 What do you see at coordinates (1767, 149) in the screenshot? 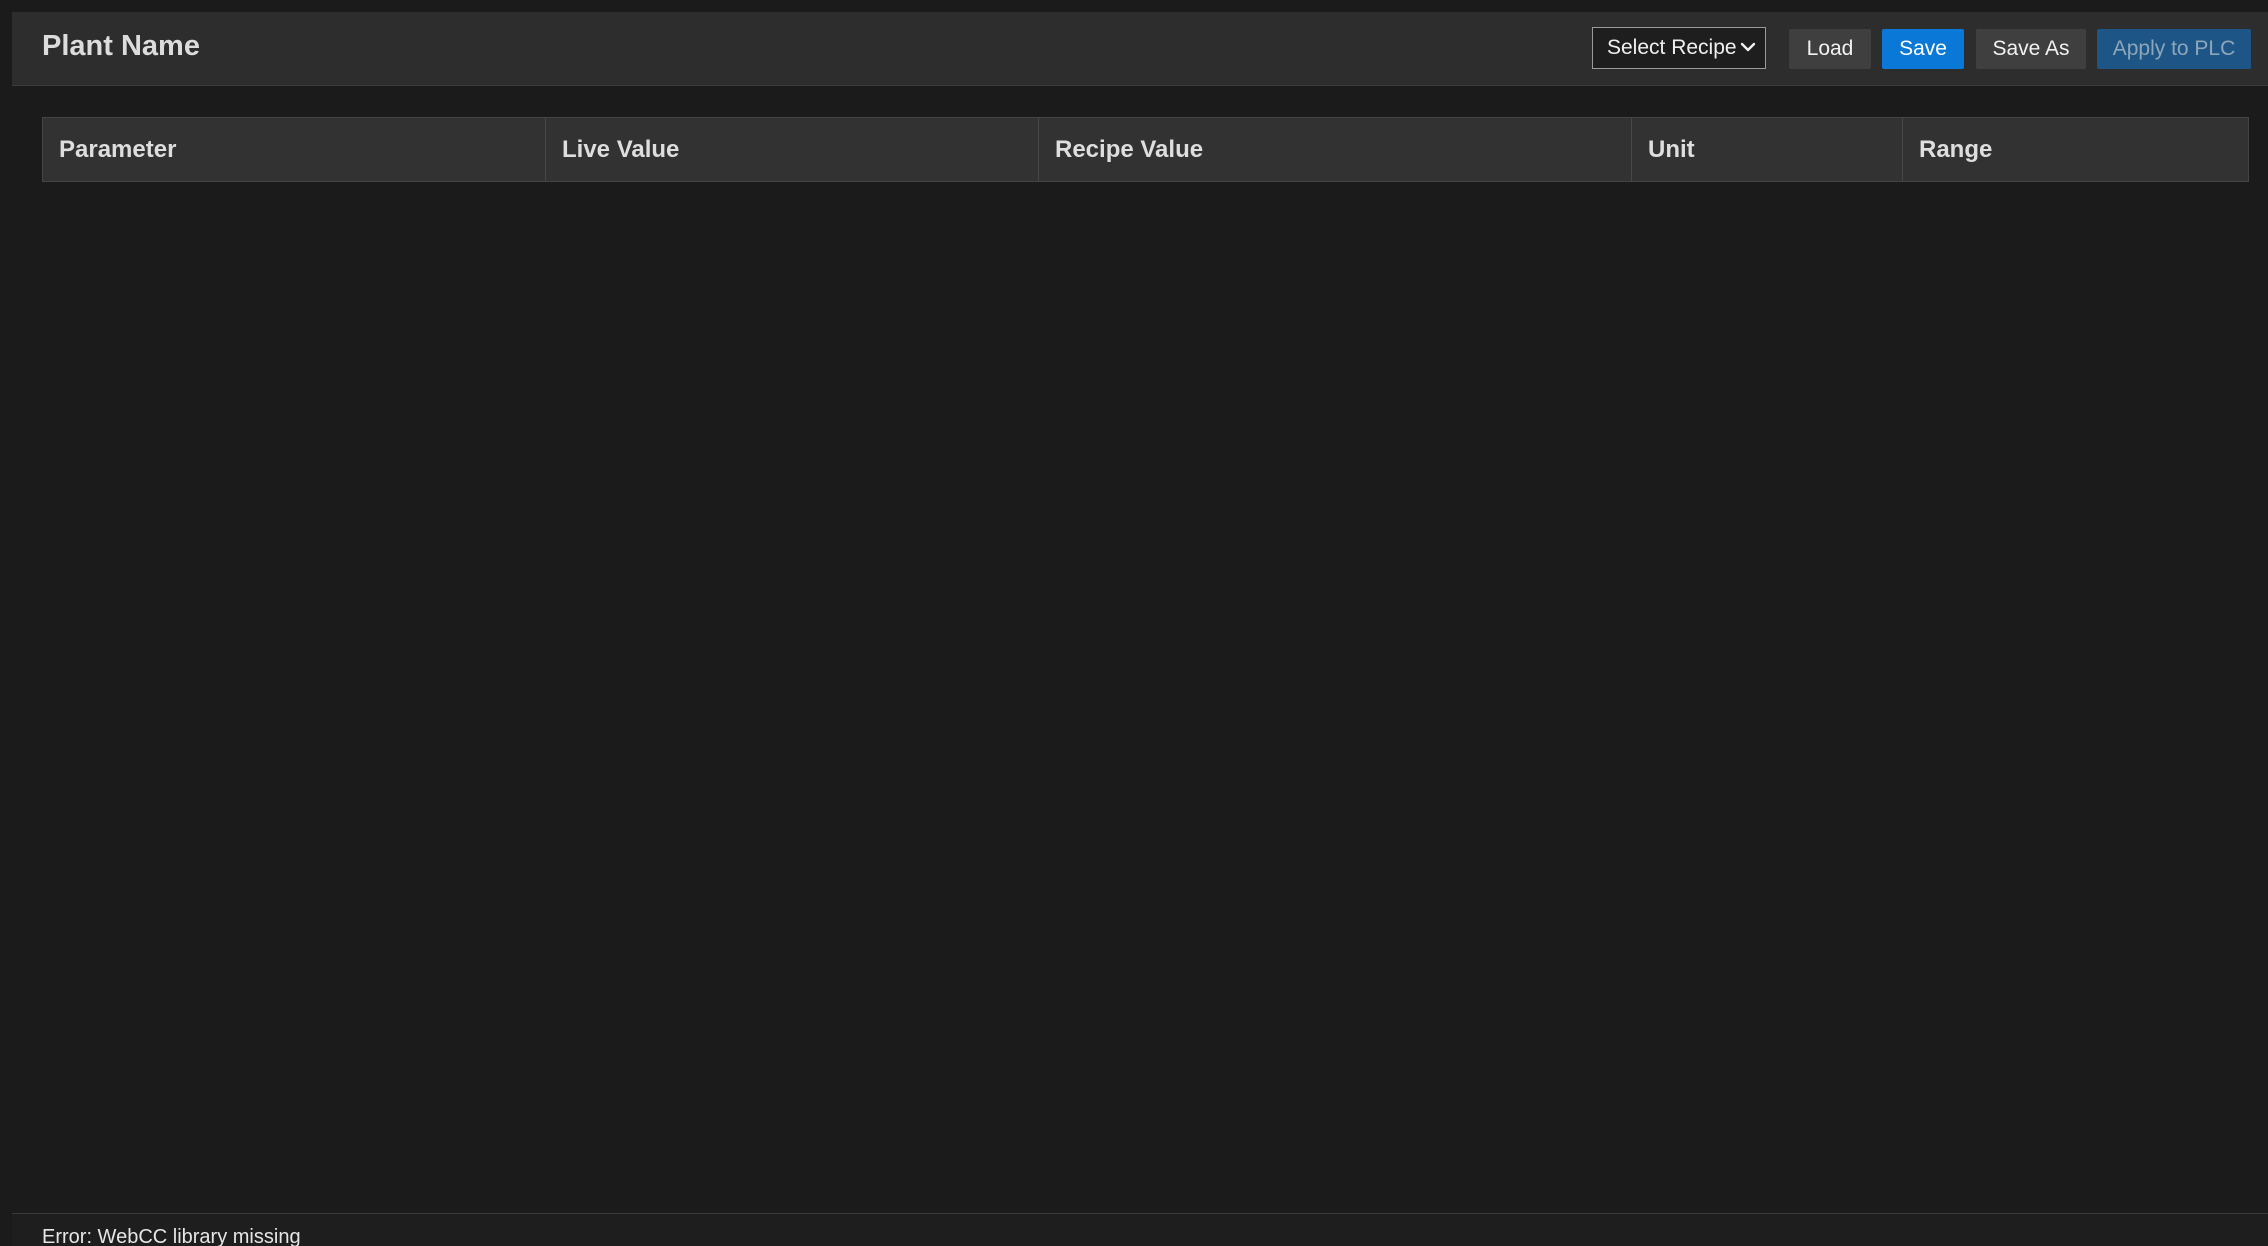
I see `column-header-unit: Unit` at bounding box center [1767, 149].